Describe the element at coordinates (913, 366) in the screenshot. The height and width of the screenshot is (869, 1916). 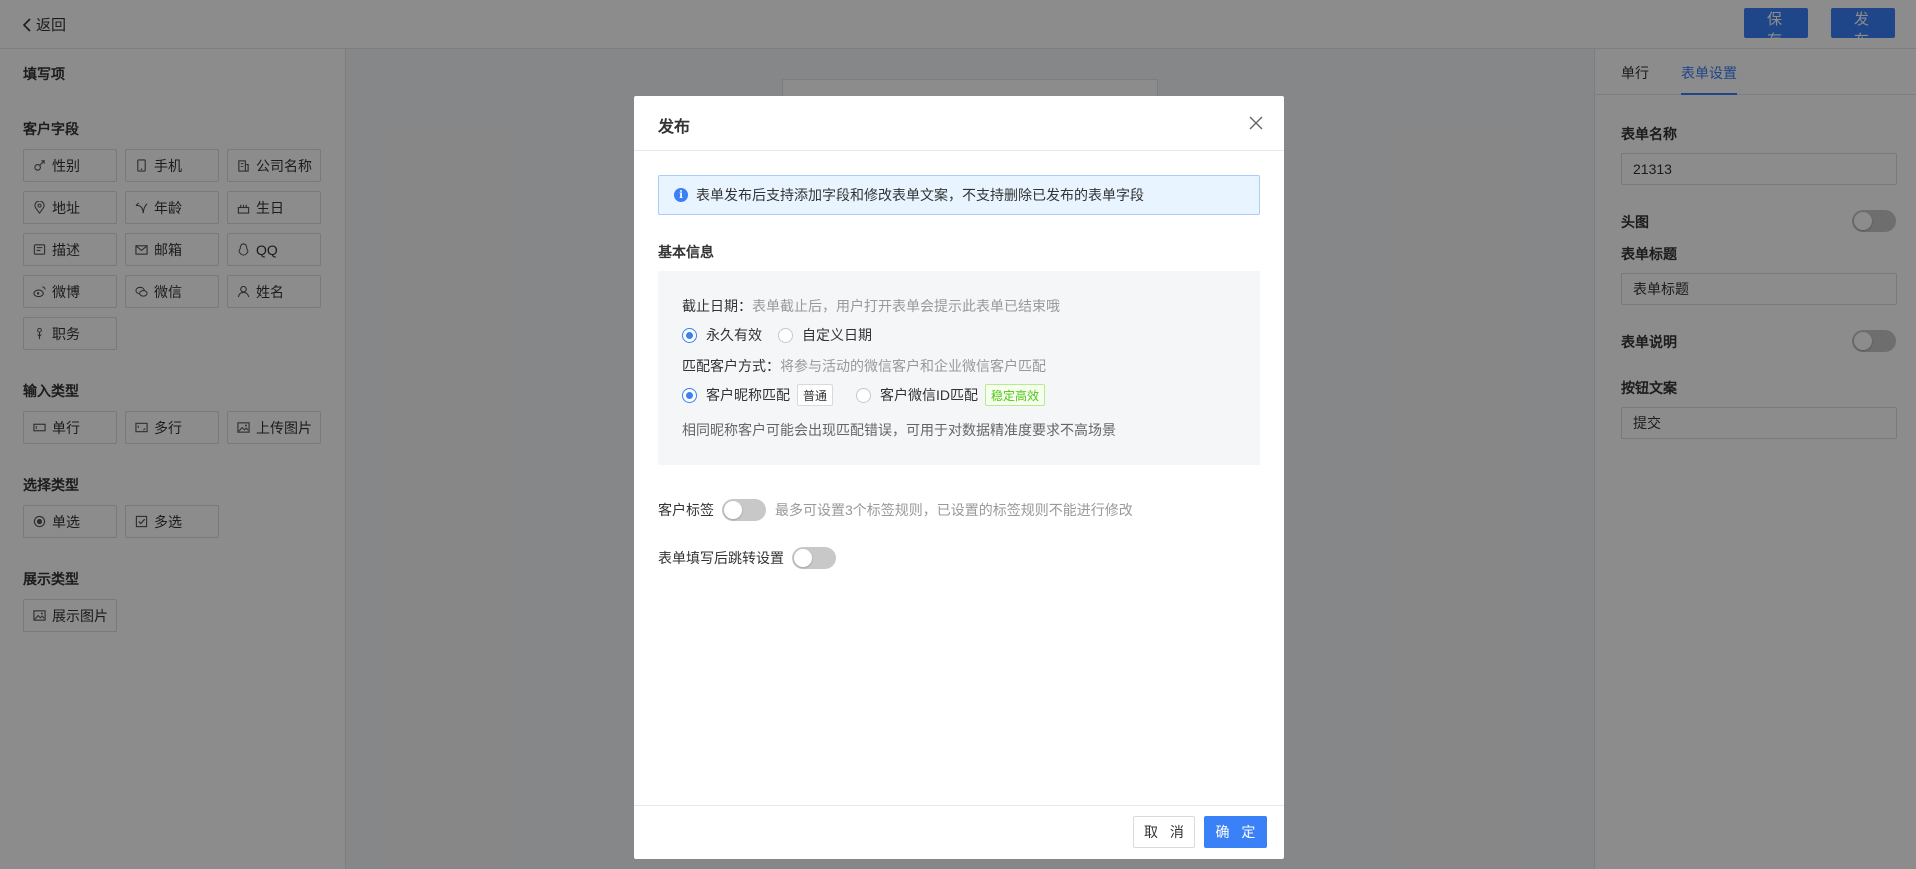
I see `match-hint: 将参与活动的微信客户和企业微信客户匹配` at that location.